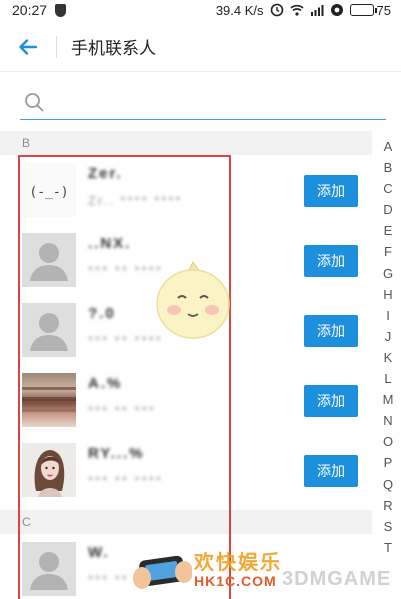 The width and height of the screenshot is (401, 599). Describe the element at coordinates (186, 400) in the screenshot. I see `contact-row: A.% *** ** *** 添加` at that location.